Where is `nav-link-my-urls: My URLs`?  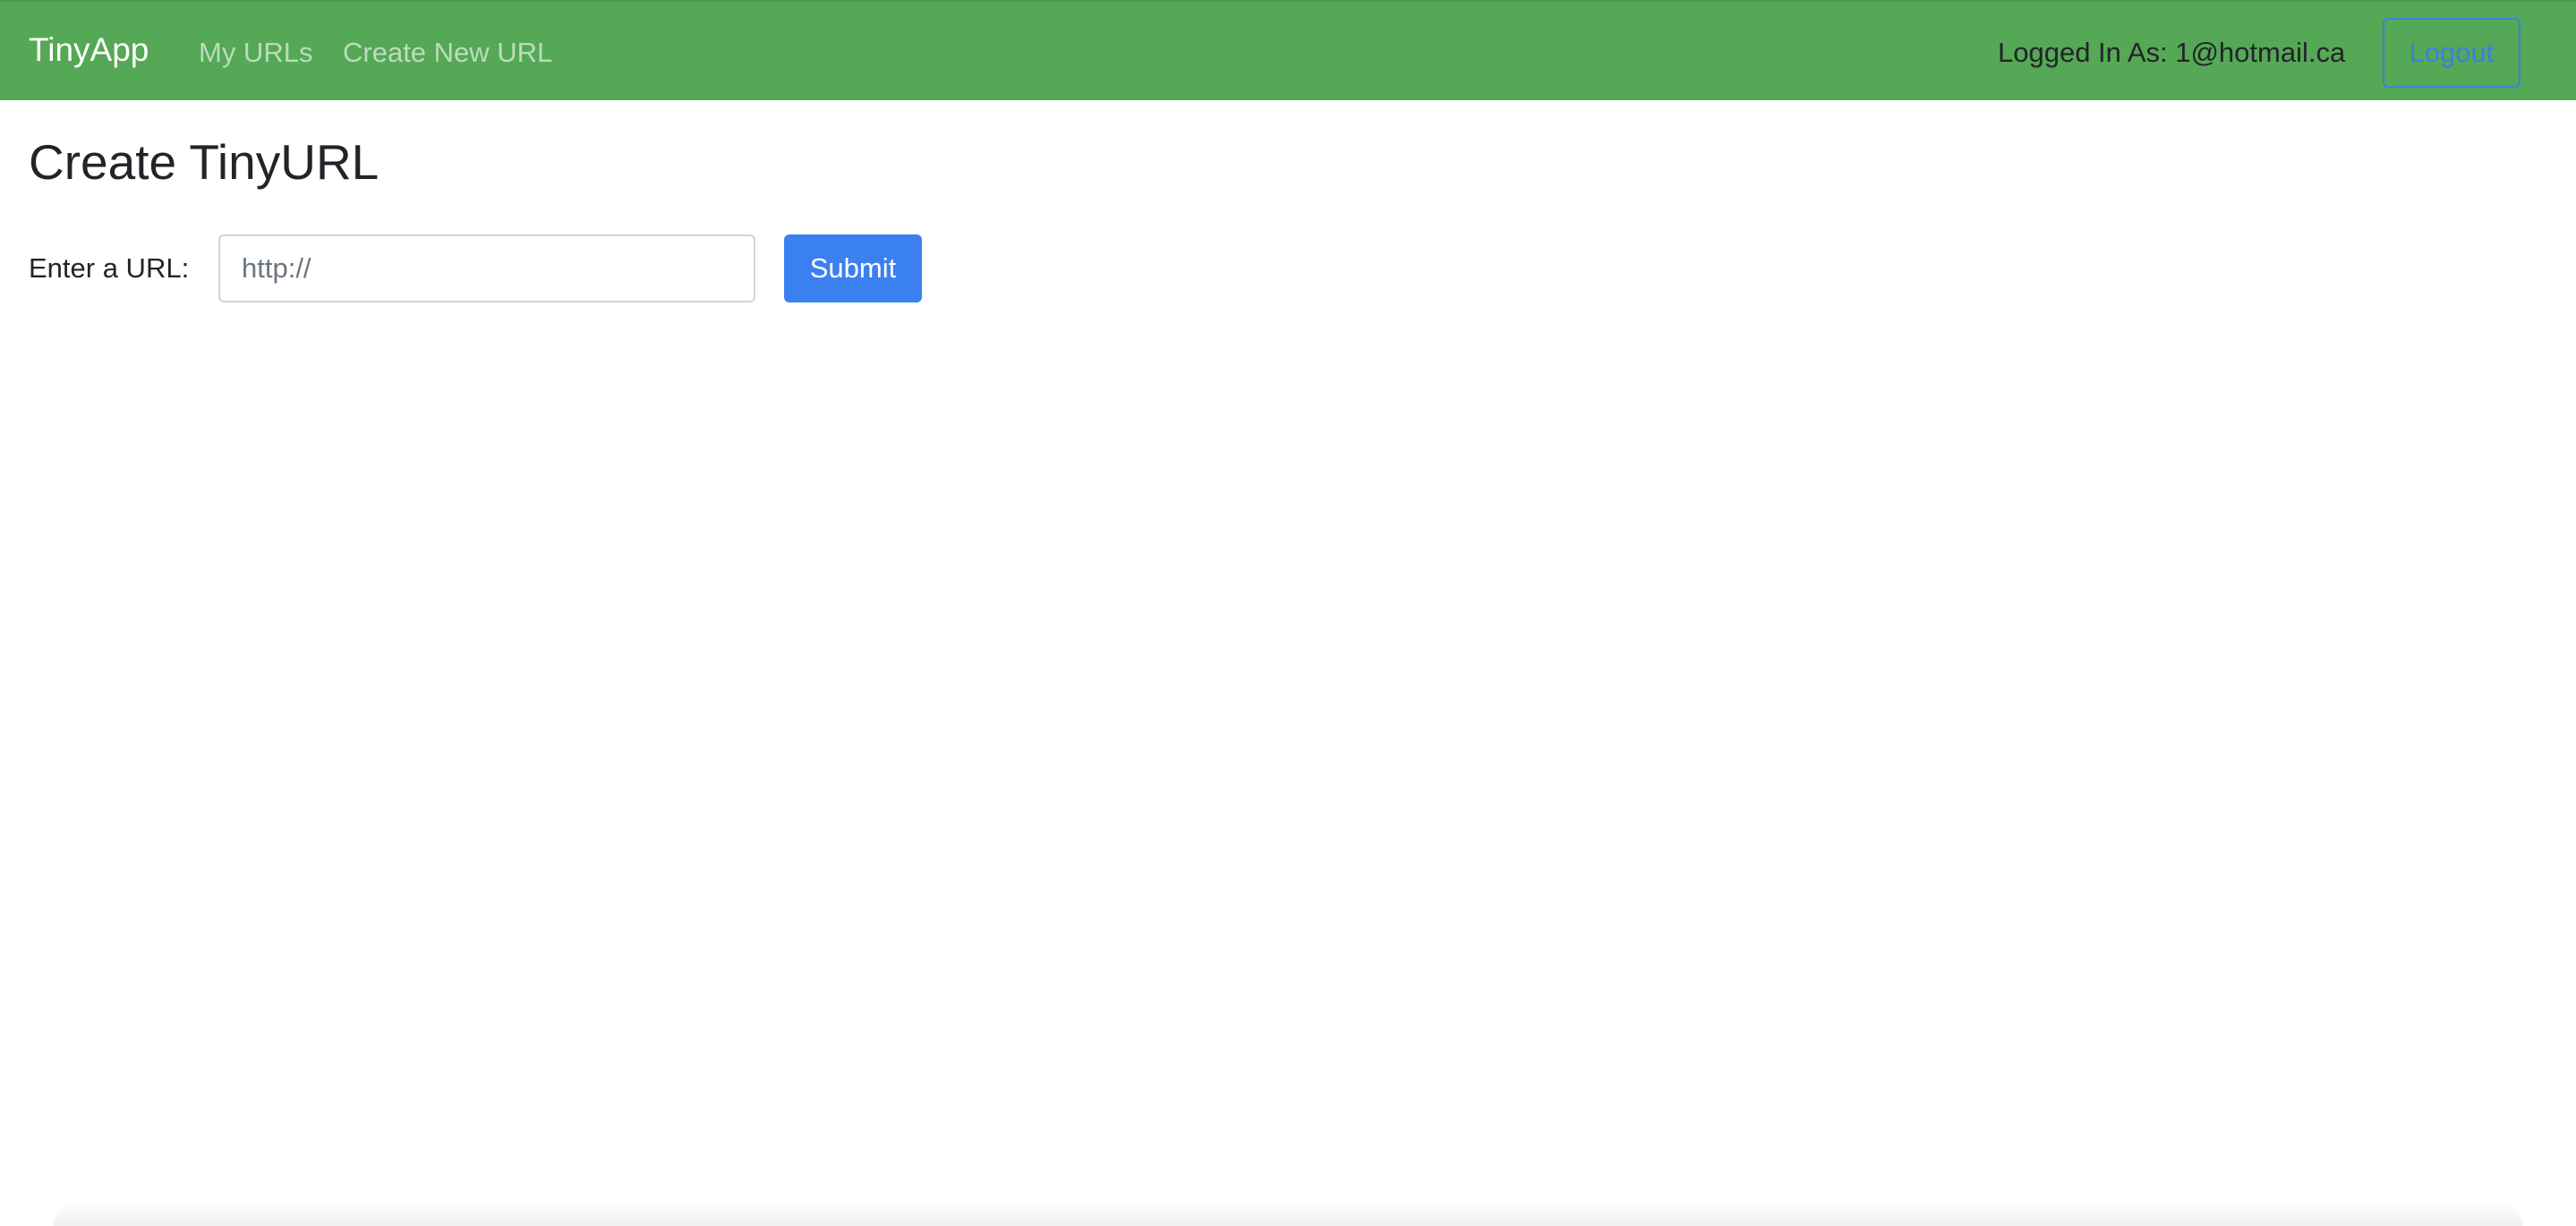
nav-link-my-urls: My URLs is located at coordinates (255, 52).